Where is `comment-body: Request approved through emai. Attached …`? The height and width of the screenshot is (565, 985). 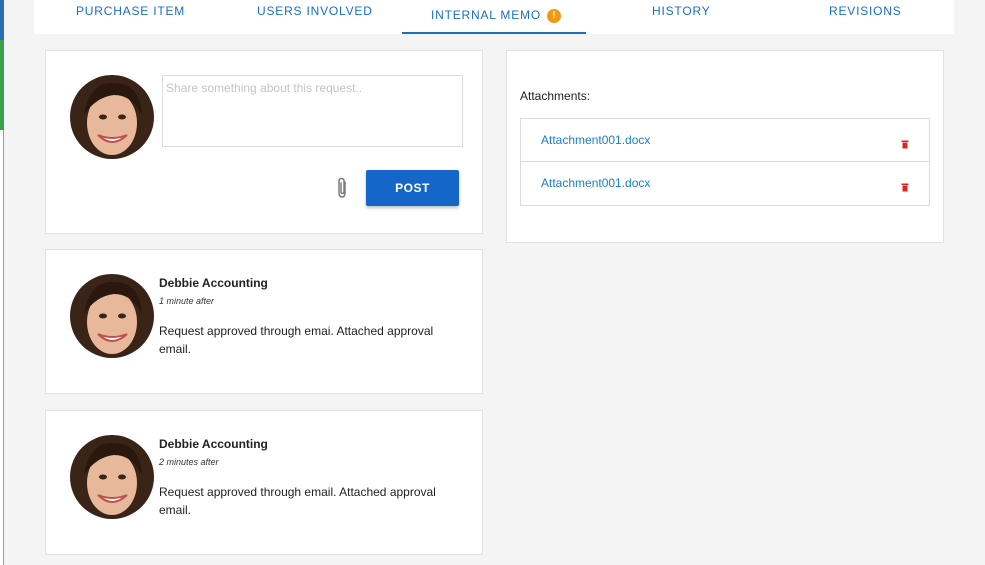 comment-body: Request approved through emai. Attached … is located at coordinates (296, 340).